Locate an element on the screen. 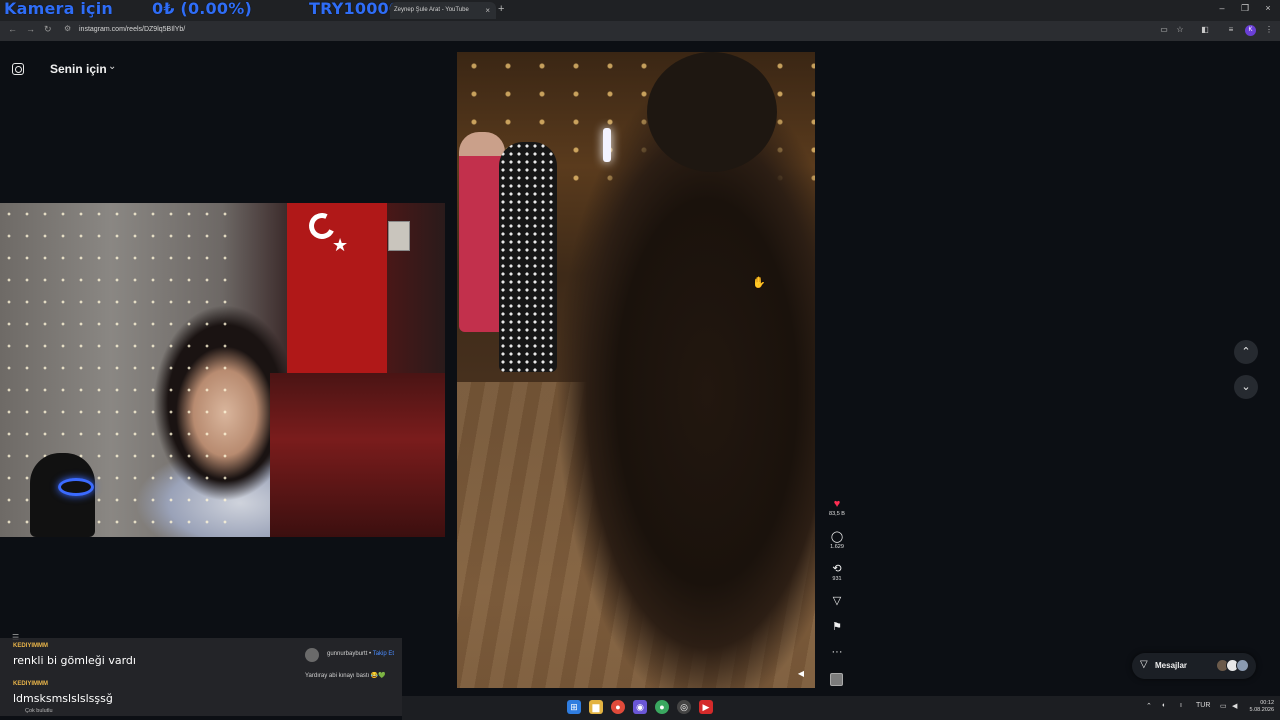 The height and width of the screenshot is (720, 1280). reload-icon: ↻ is located at coordinates (48, 29).